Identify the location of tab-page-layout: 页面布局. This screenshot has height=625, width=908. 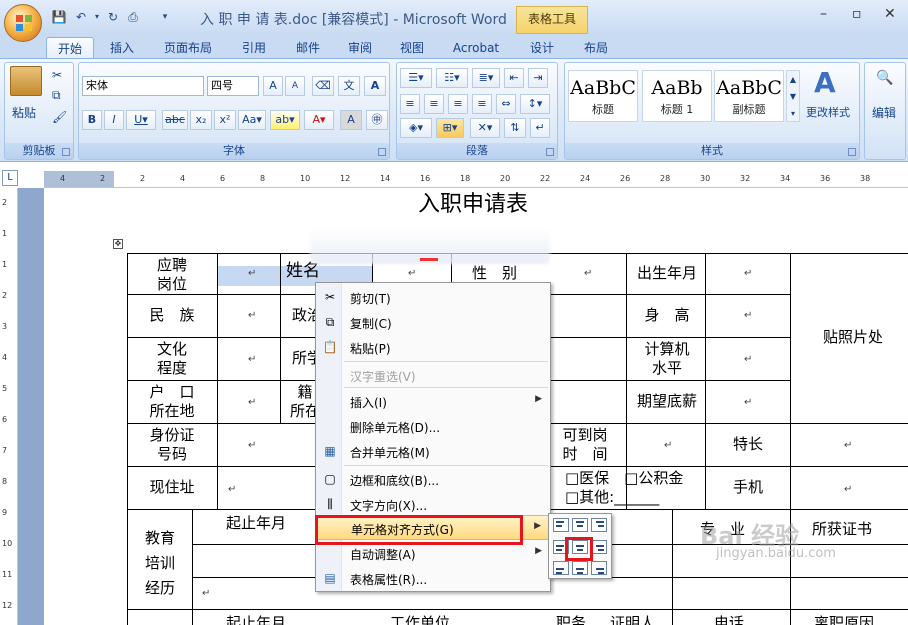
(188, 48).